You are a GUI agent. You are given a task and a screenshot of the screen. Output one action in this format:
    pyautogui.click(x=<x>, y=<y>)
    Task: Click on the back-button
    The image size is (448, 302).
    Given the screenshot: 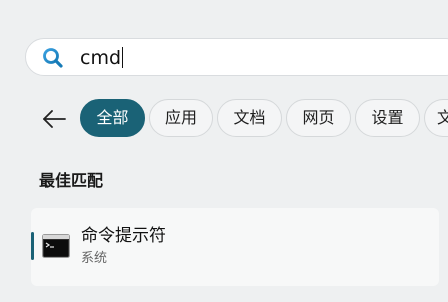 What is the action you would take?
    pyautogui.click(x=54, y=119)
    